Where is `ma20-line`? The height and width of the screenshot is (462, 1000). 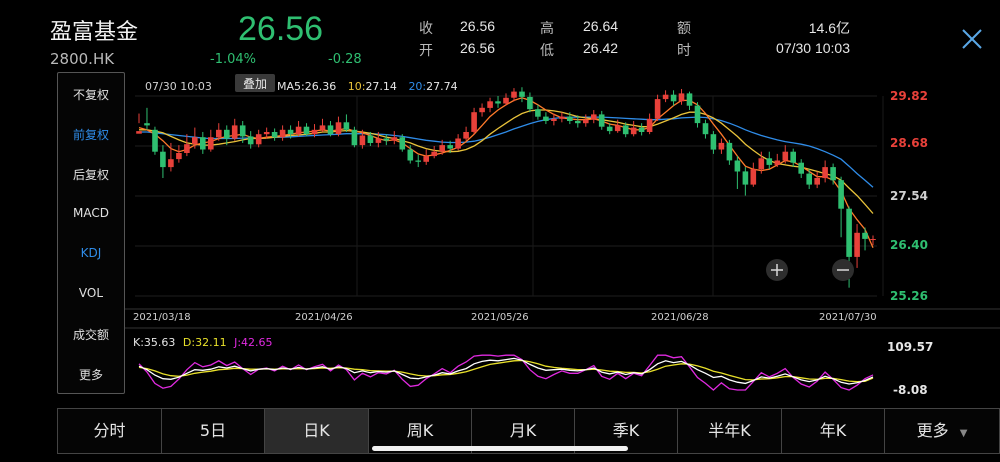
ma20-line is located at coordinates (506, 152).